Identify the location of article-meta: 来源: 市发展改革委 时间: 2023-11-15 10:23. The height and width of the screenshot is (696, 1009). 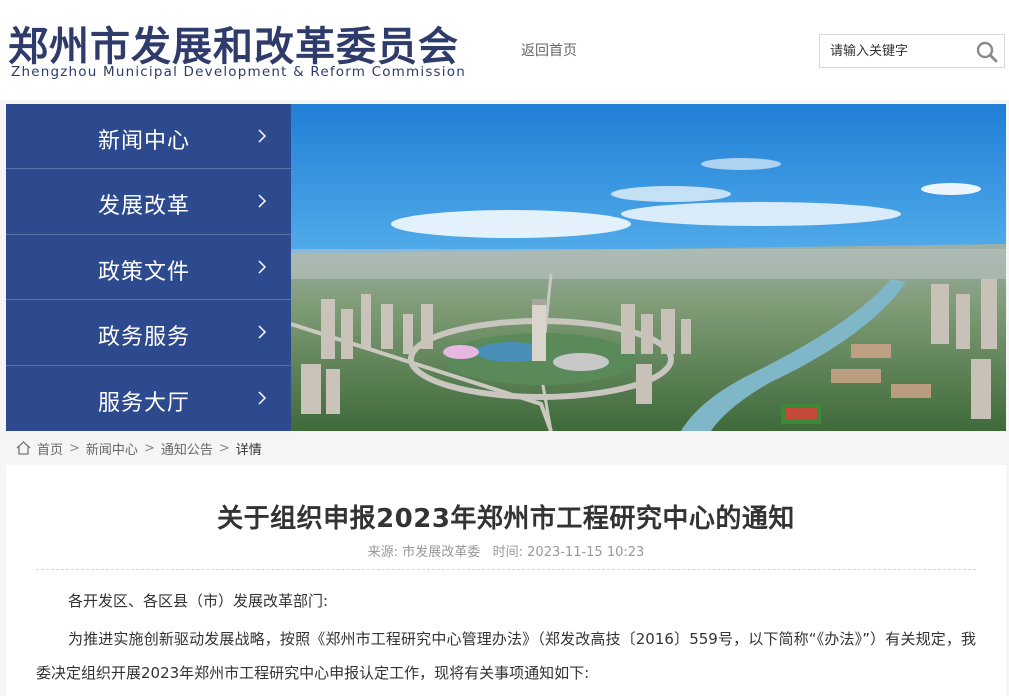
(506, 550).